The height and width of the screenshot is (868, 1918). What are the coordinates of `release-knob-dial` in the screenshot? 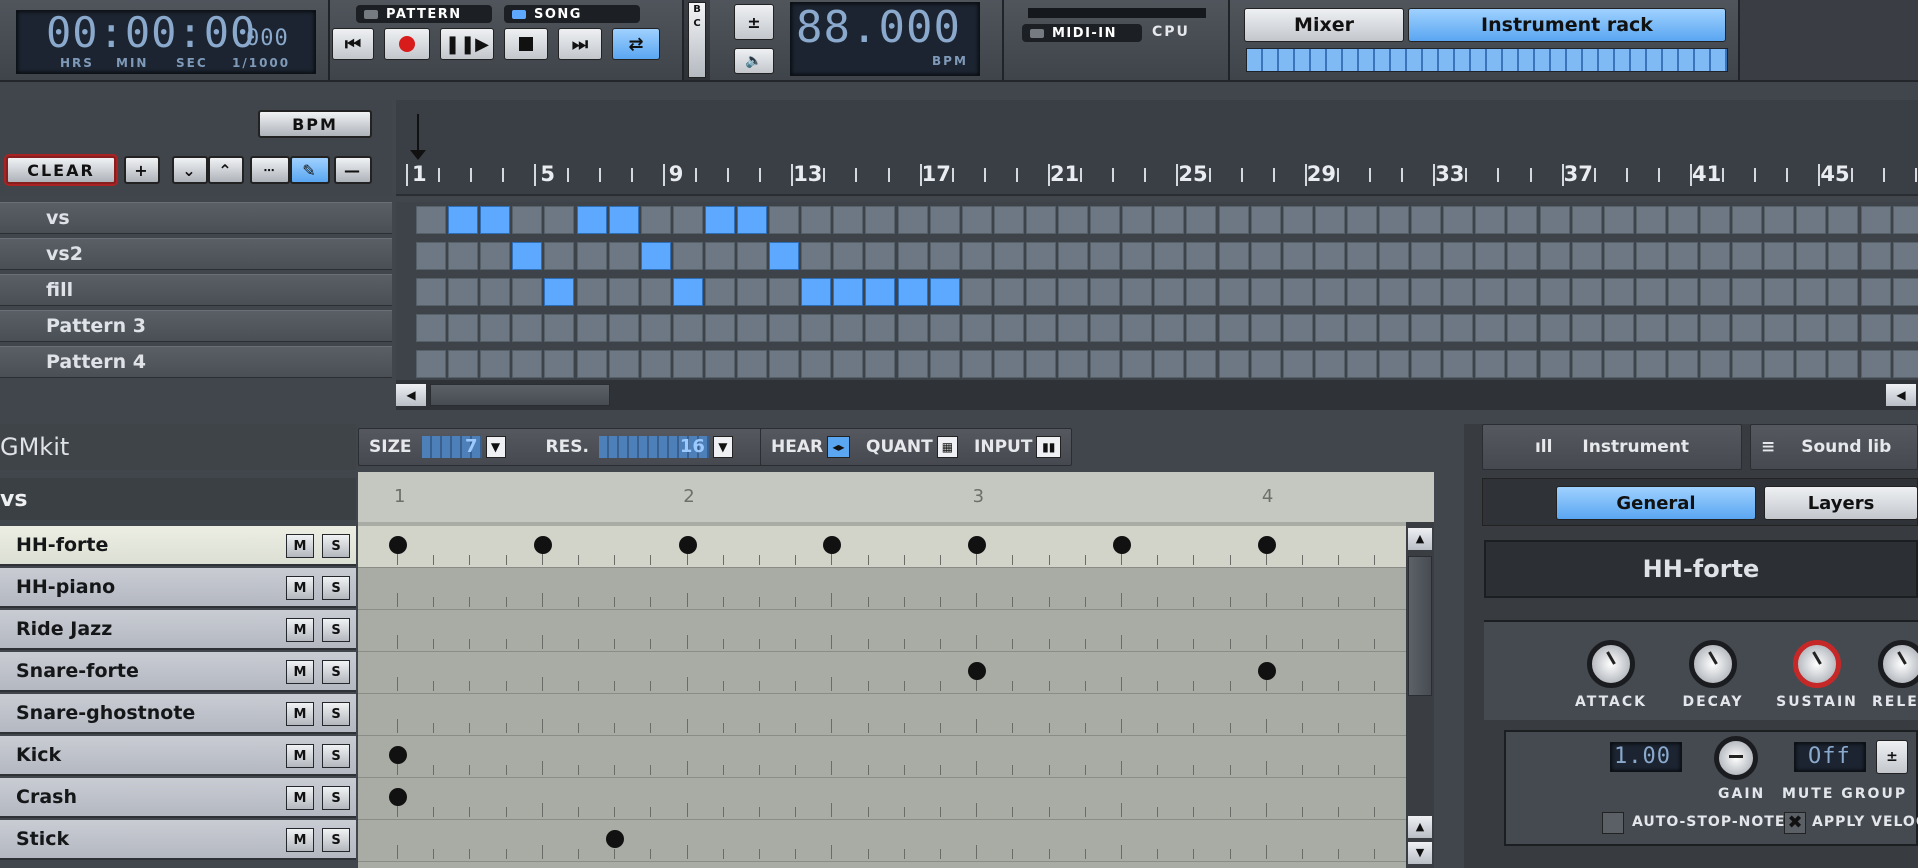 It's located at (1898, 664).